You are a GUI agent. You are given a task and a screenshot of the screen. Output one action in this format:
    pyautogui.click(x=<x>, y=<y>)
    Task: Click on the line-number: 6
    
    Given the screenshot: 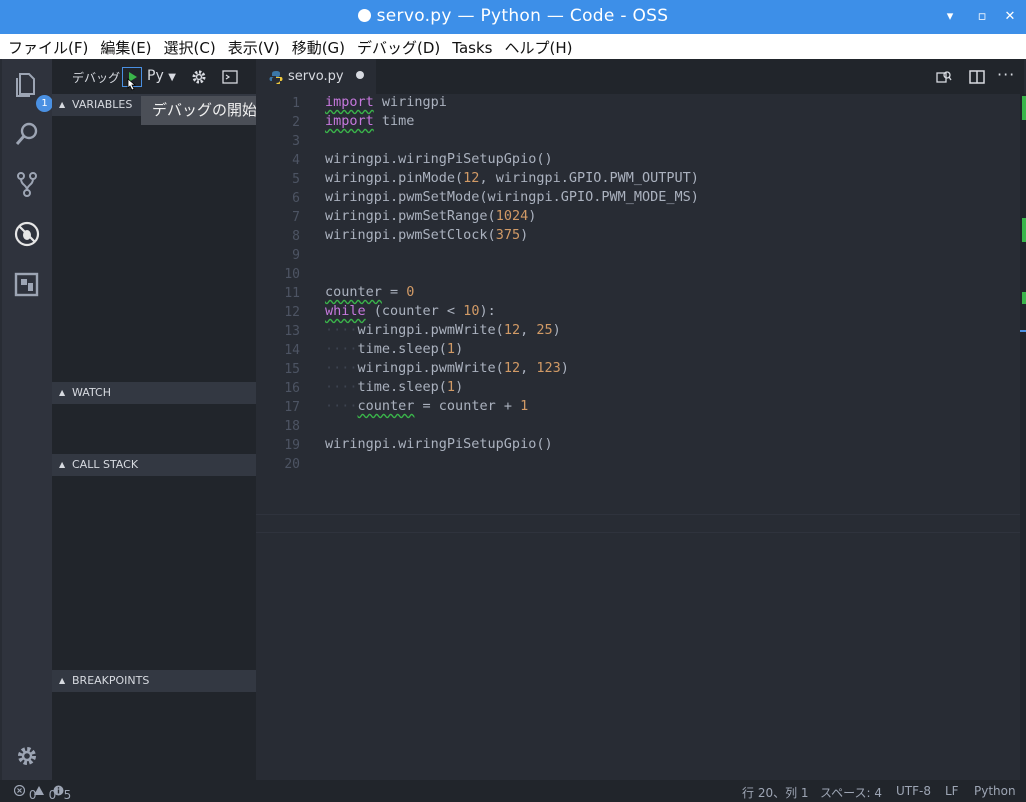 What is the action you would take?
    pyautogui.click(x=296, y=198)
    